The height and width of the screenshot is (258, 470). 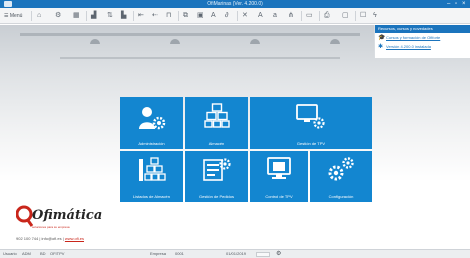 What do you see at coordinates (26, 253) in the screenshot?
I see `status-user: ADM` at bounding box center [26, 253].